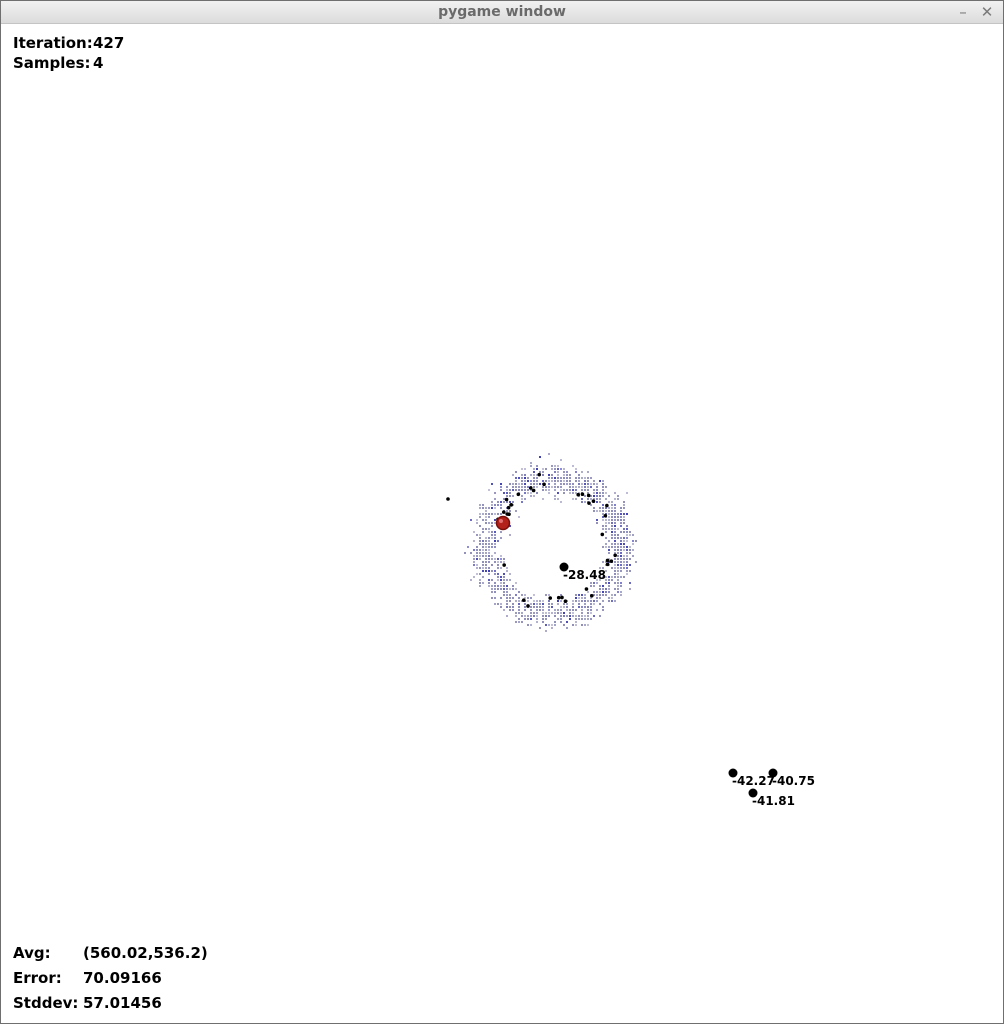 The image size is (1004, 1024). I want to click on title-bar: pygame window – ✕, so click(502, 12).